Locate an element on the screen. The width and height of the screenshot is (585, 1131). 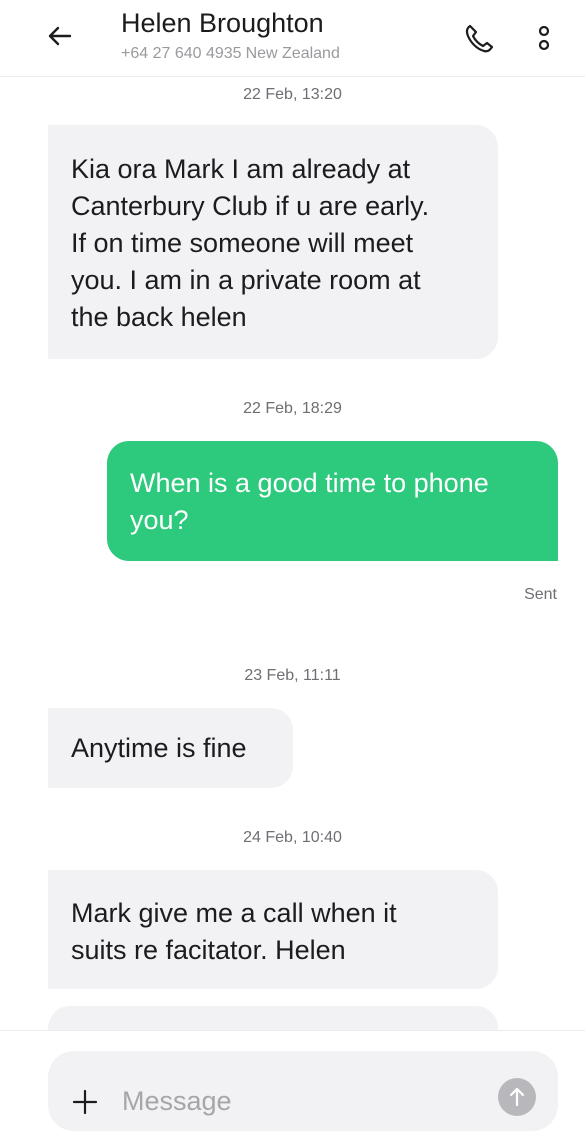
add-attachment-button is located at coordinates (85, 1102).